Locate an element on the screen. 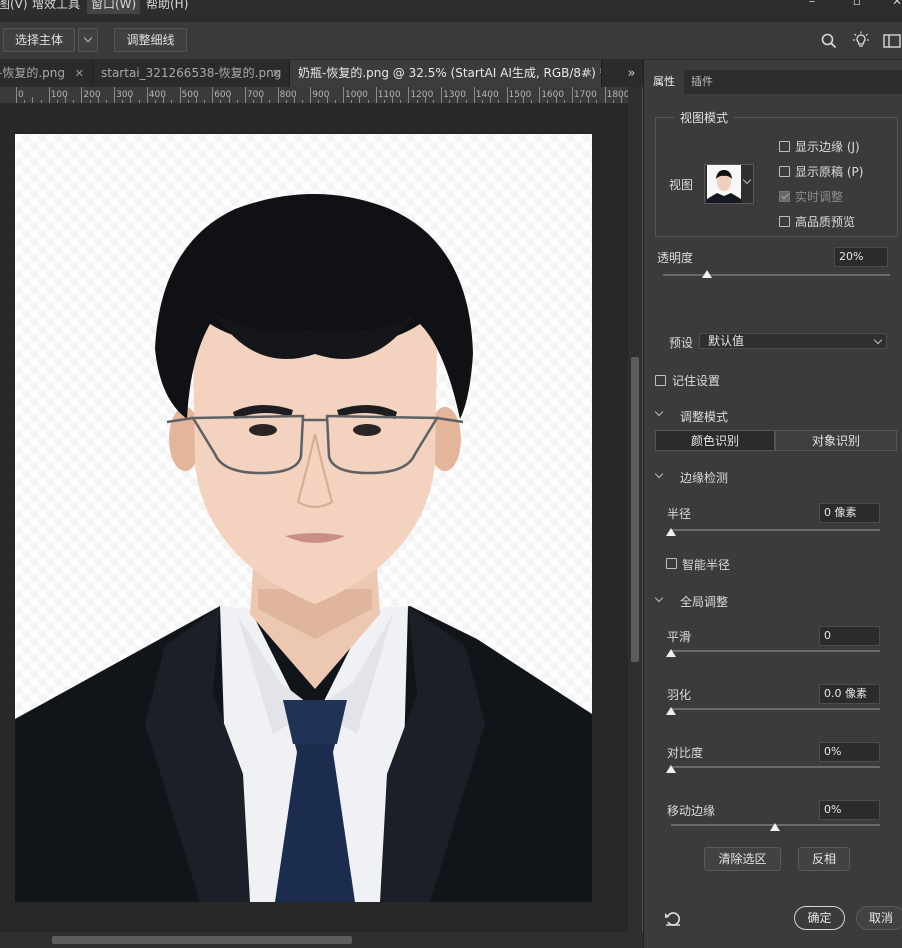 This screenshot has width=902, height=948. remember-settings-checkbox is located at coordinates (660, 380).